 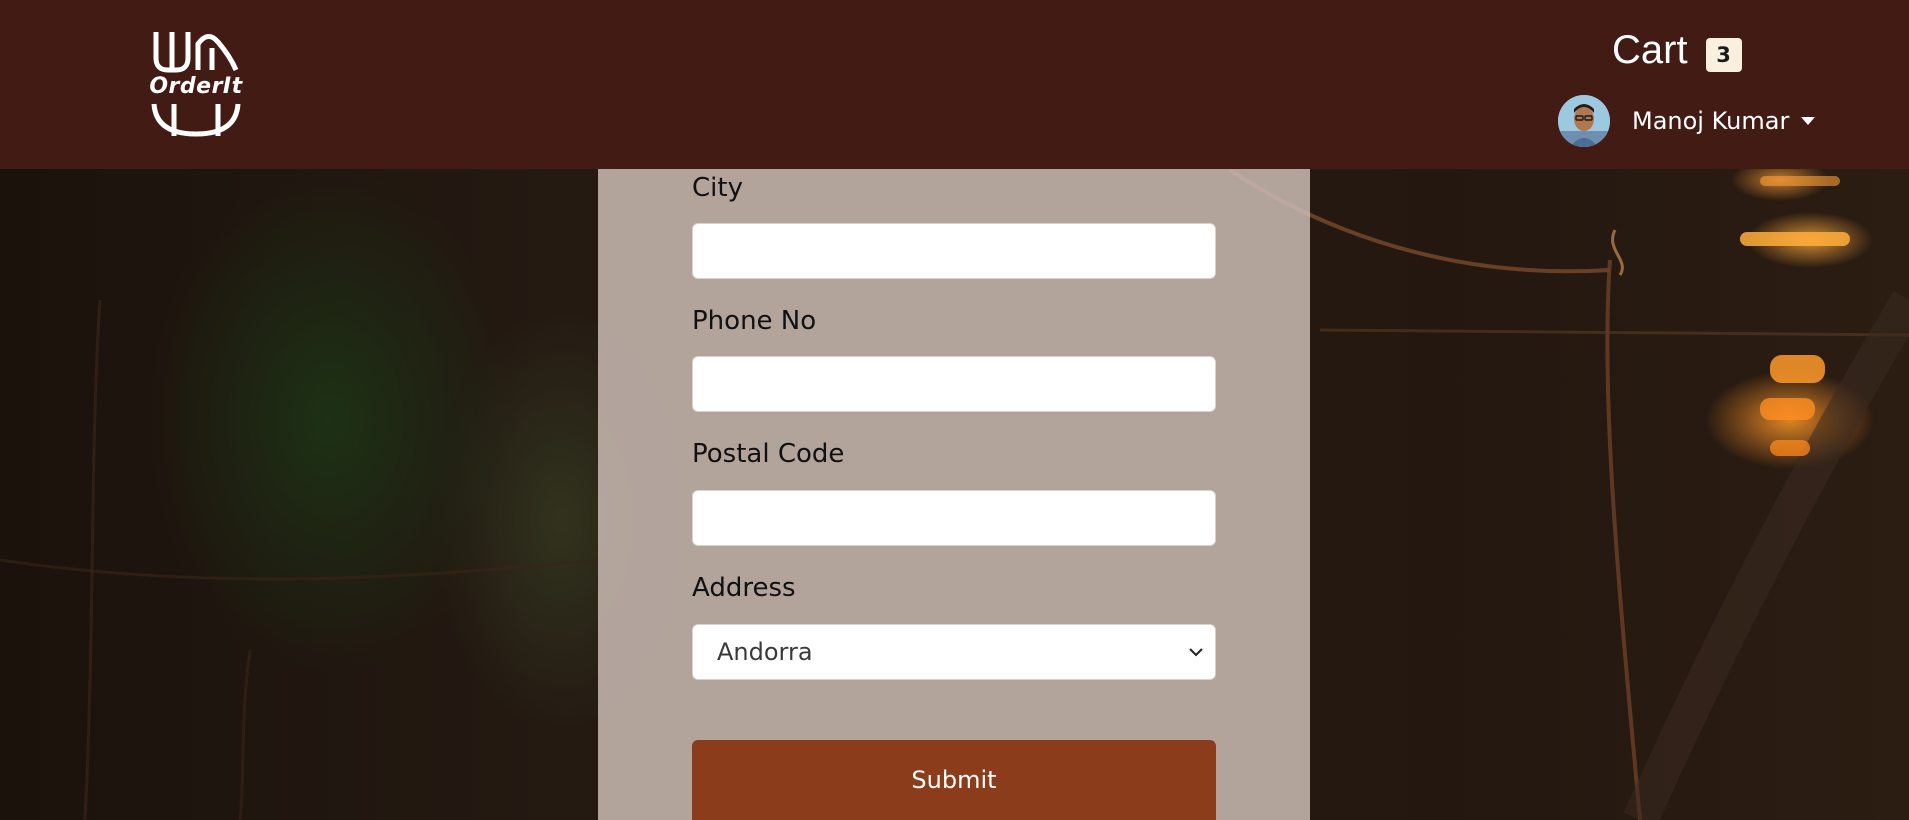 What do you see at coordinates (1196, 652) in the screenshot?
I see `chevron-down-icon` at bounding box center [1196, 652].